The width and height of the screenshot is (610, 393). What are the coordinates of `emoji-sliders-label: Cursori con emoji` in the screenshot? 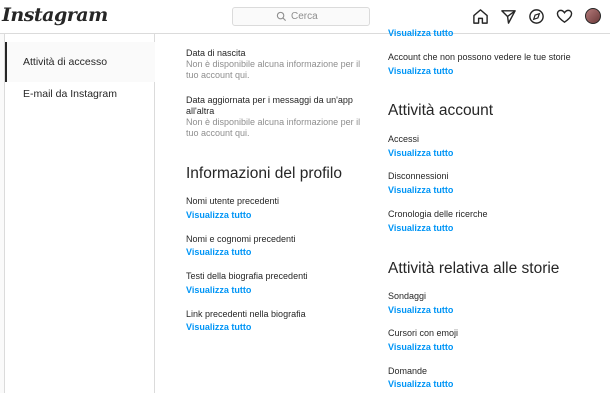 It's located at (423, 333).